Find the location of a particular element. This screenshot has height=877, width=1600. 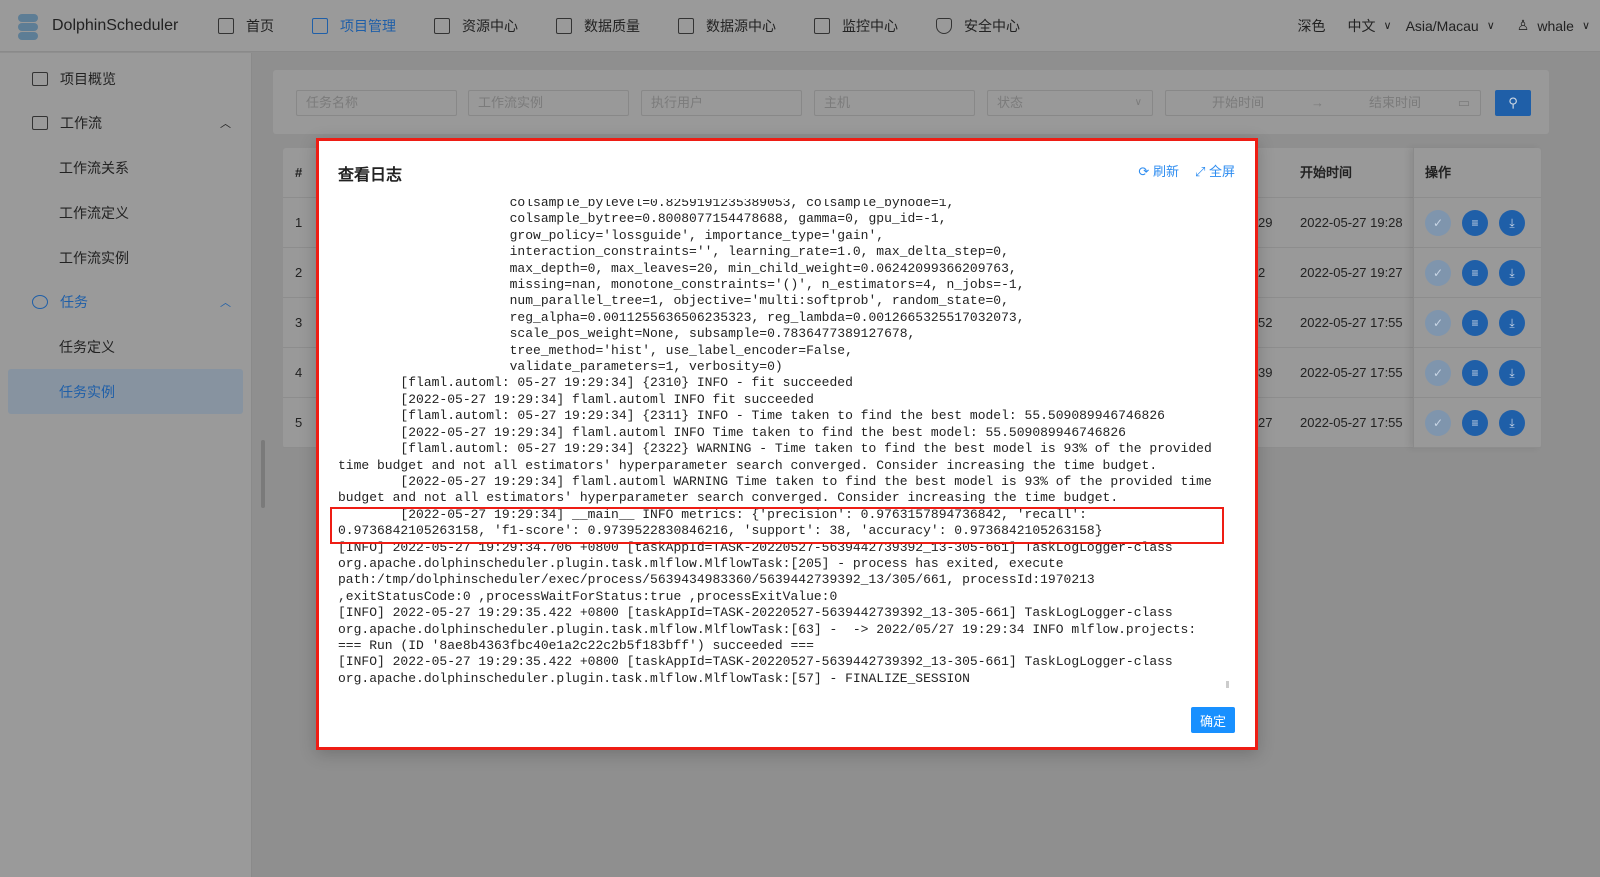

calendar-icon: ▭ is located at coordinates (1463, 102).